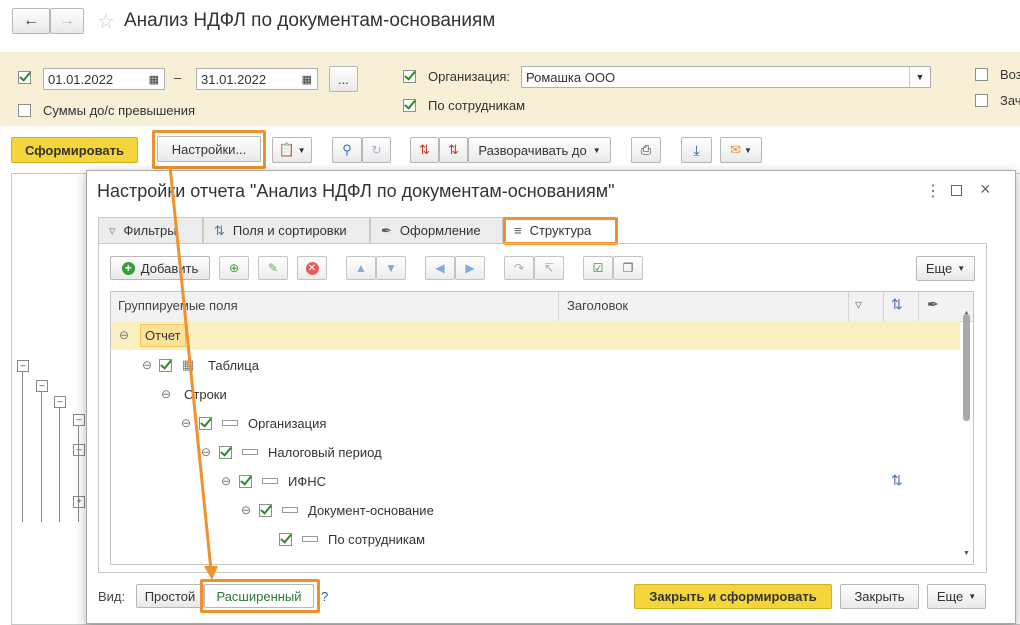  What do you see at coordinates (193, 372) in the screenshot?
I see `annotation-arrow` at bounding box center [193, 372].